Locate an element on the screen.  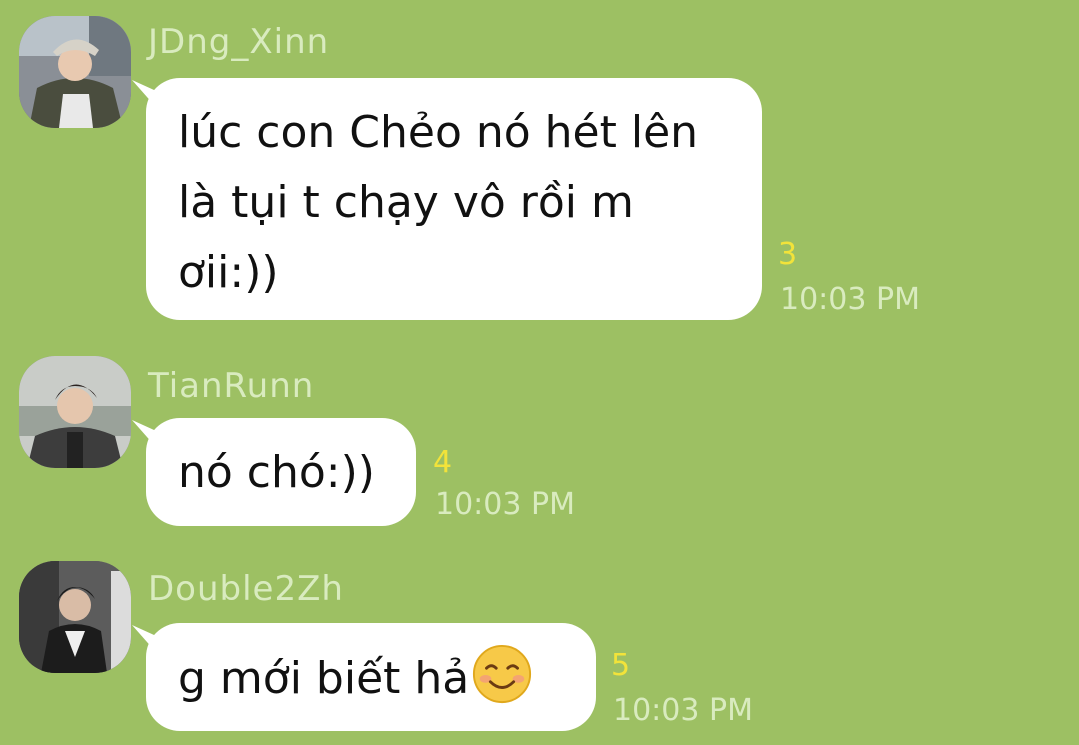
sender-name: JDng_Xinn is located at coordinates (238, 42).